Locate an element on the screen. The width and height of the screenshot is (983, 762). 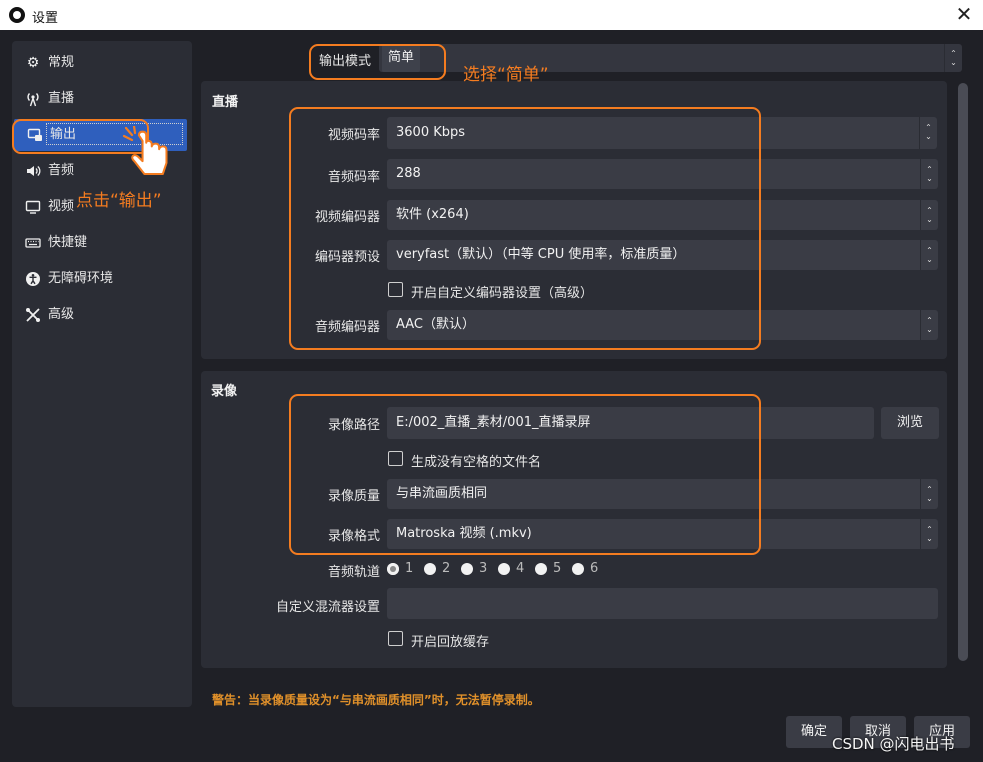
sidebar-item-label: 无障碍环境 is located at coordinates (81, 278).